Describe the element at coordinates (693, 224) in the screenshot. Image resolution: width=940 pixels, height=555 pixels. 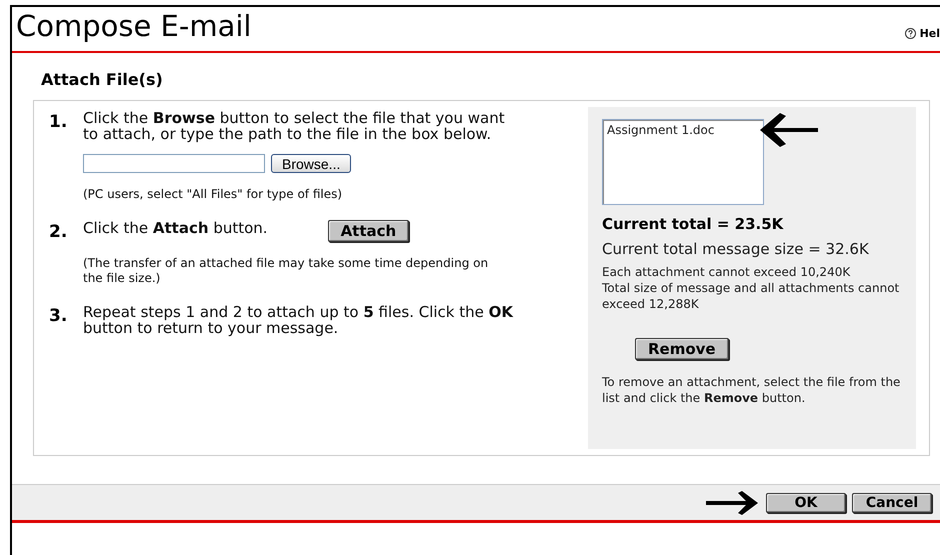
I see `current-total: Current total = 23.5K` at that location.